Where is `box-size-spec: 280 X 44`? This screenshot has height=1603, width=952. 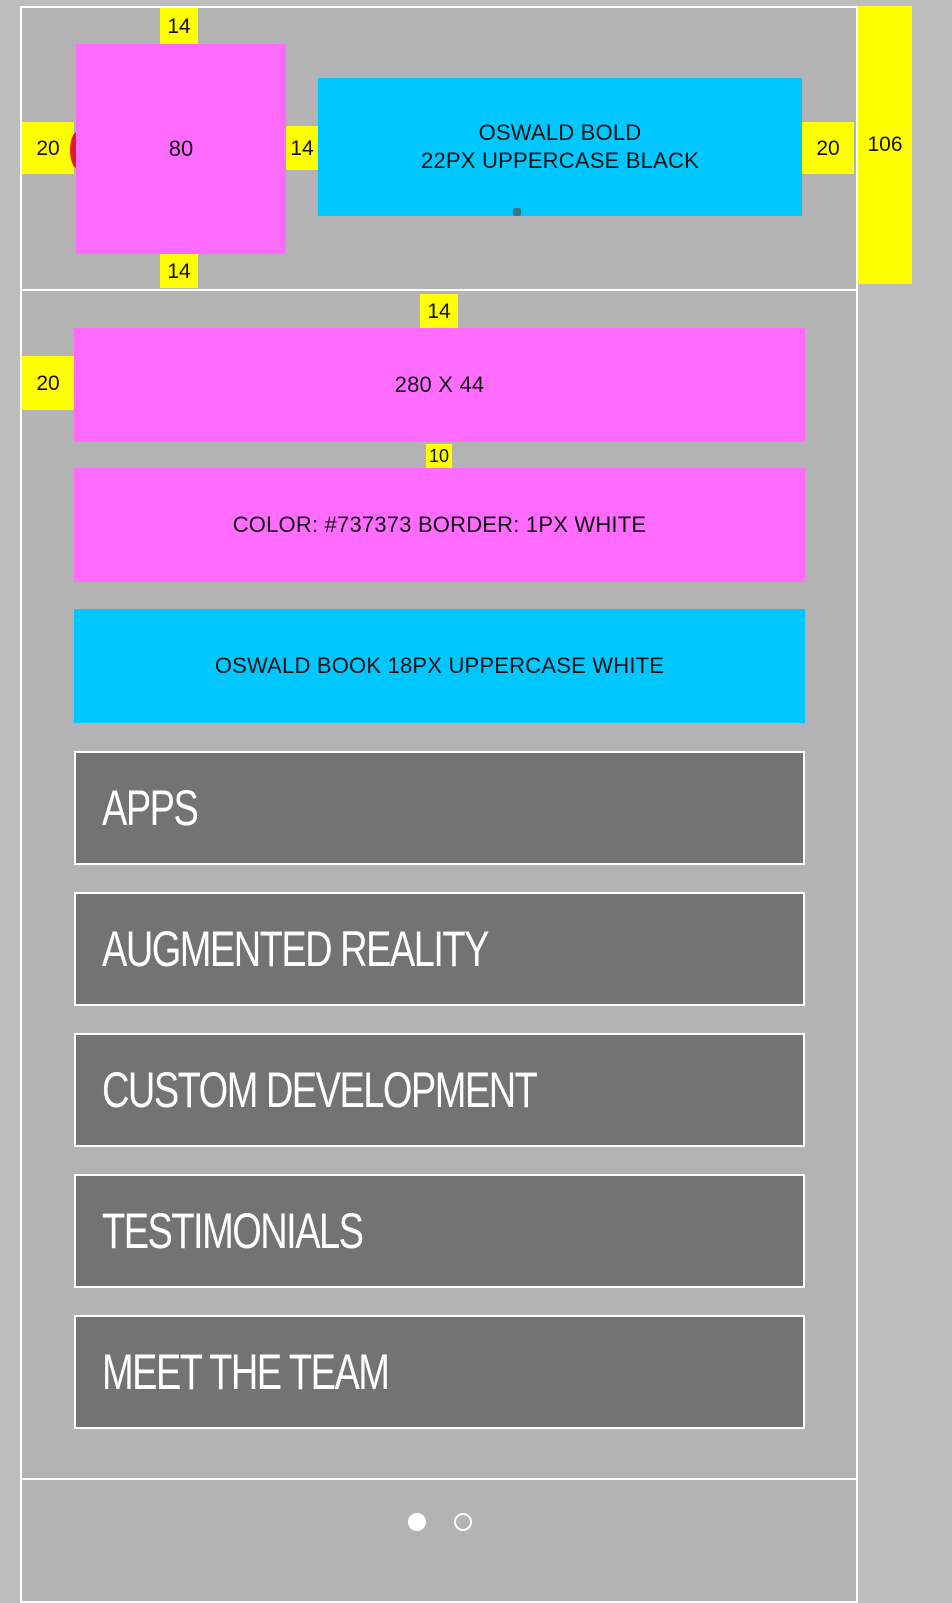
box-size-spec: 280 X 44 is located at coordinates (439, 385).